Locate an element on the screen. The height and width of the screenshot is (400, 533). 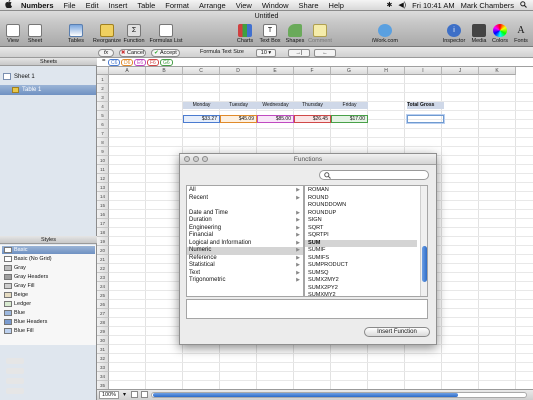
horizontal-scrollbar is located at coordinates (339, 395).